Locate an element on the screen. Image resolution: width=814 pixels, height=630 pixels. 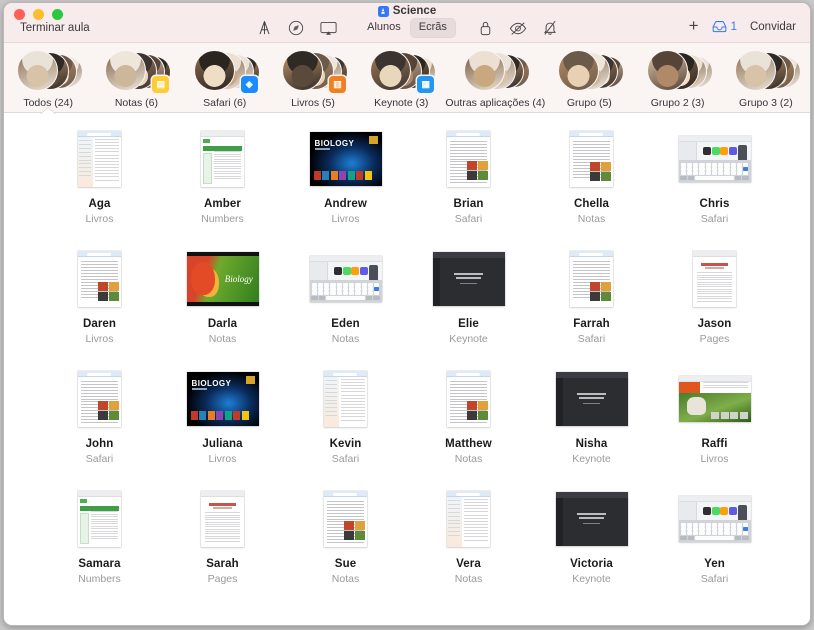
student-cell: Brian Safari is located at coordinates (468, 191).